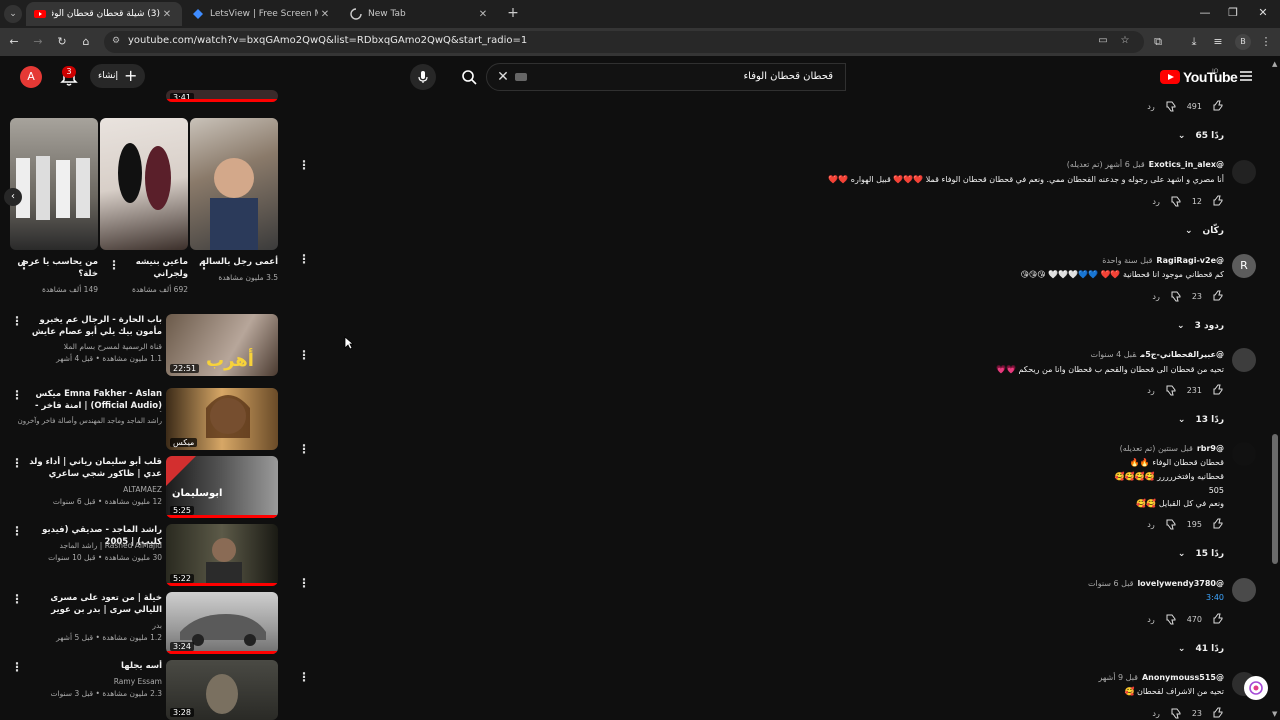  What do you see at coordinates (1201, 420) in the screenshot?
I see `view-replies-button: ⌄ 13 ردًا` at bounding box center [1201, 420].